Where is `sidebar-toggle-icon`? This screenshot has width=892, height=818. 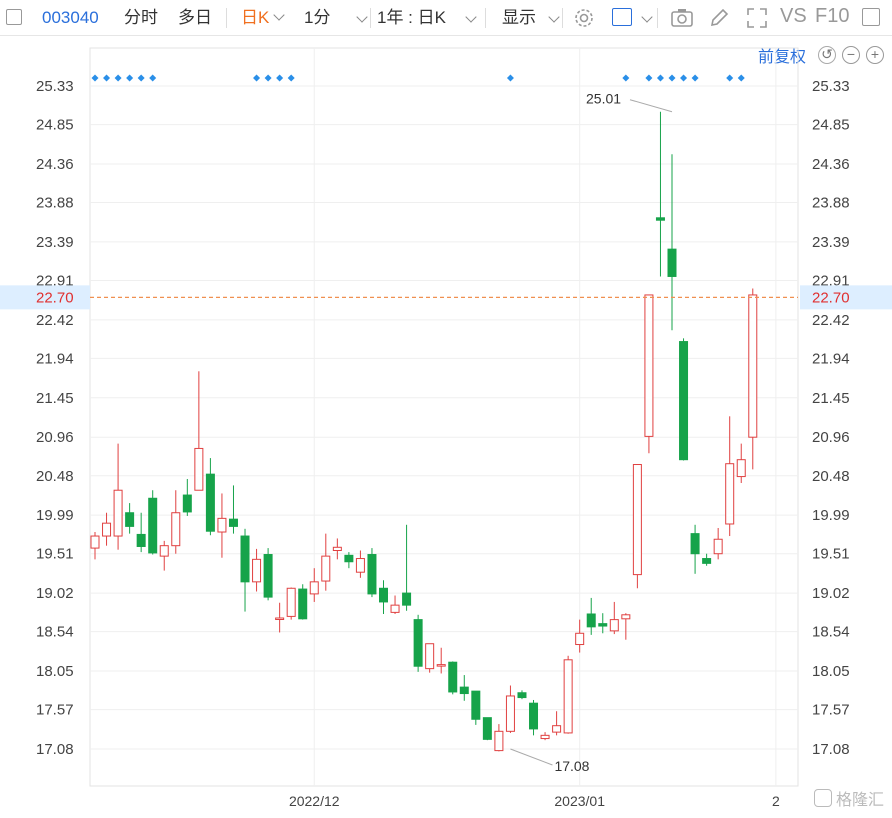 sidebar-toggle-icon is located at coordinates (14, 17).